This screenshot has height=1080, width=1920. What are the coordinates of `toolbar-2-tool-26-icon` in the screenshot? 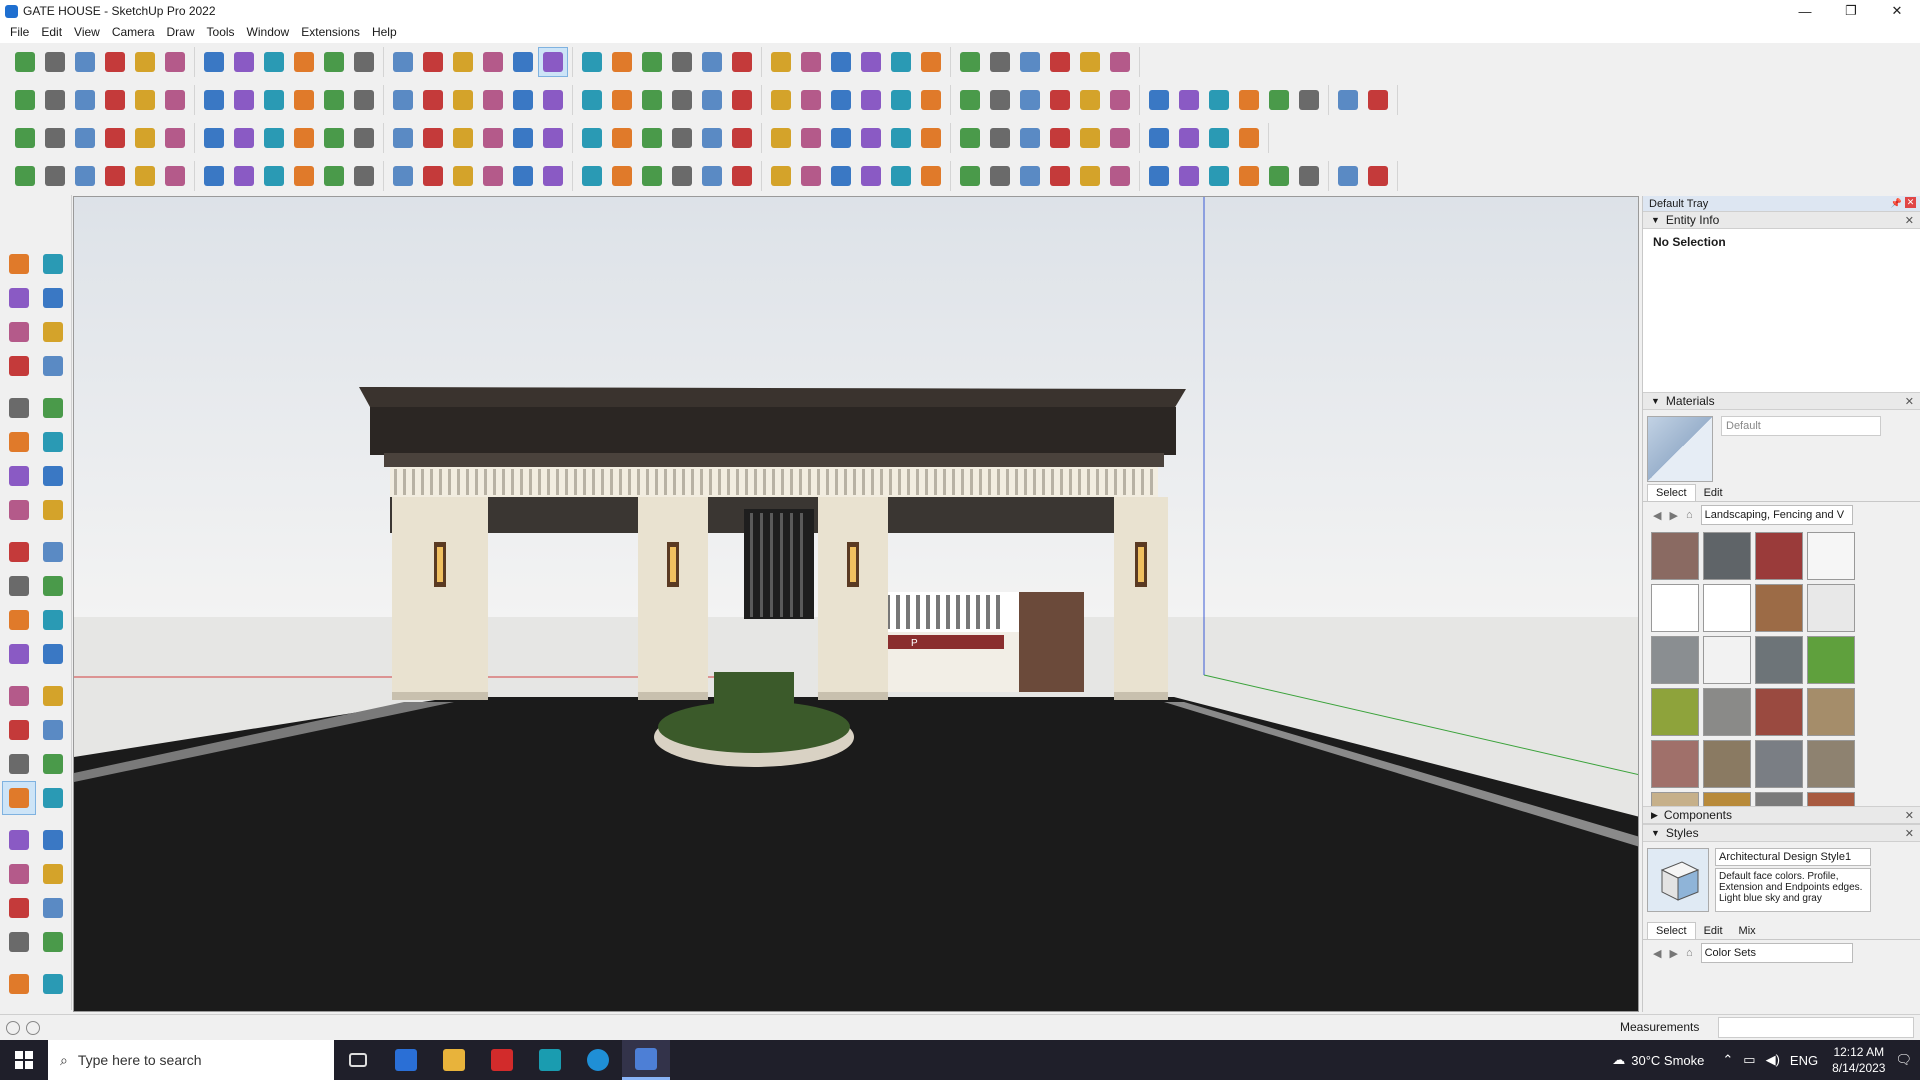 It's located at (811, 100).